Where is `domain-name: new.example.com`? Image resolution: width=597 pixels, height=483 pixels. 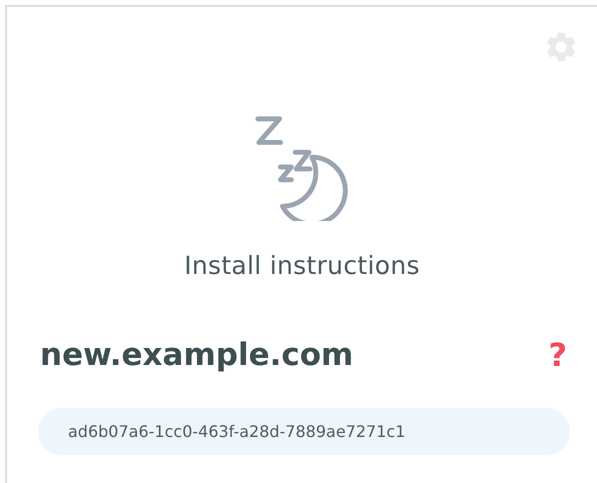 domain-name: new.example.com is located at coordinates (197, 355).